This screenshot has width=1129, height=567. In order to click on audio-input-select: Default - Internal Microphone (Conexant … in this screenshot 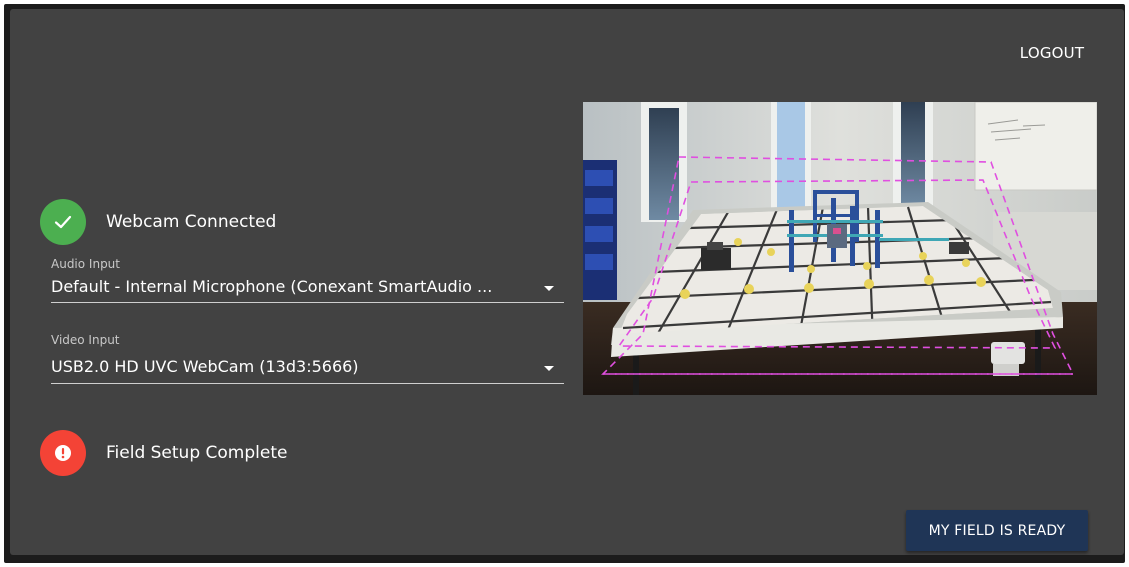, I will do `click(307, 287)`.